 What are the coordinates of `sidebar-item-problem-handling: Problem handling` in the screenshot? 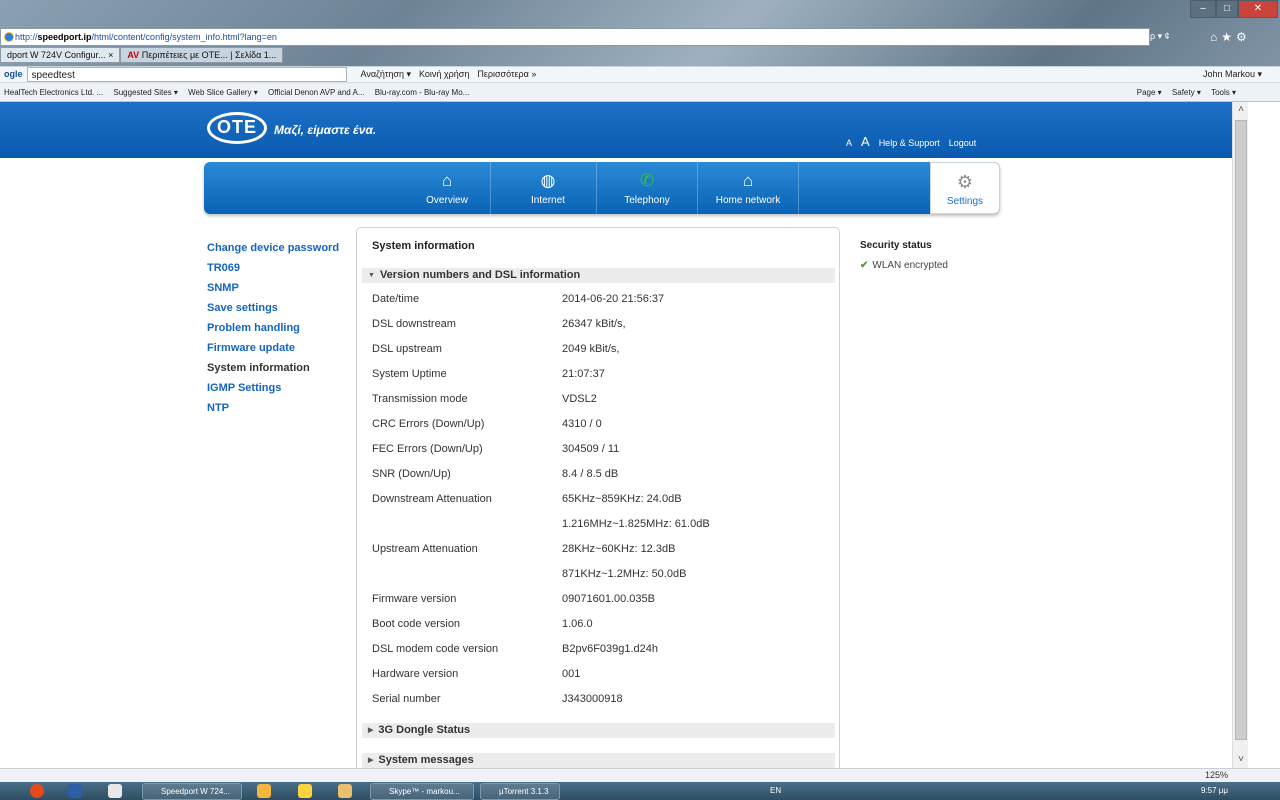 It's located at (277, 328).